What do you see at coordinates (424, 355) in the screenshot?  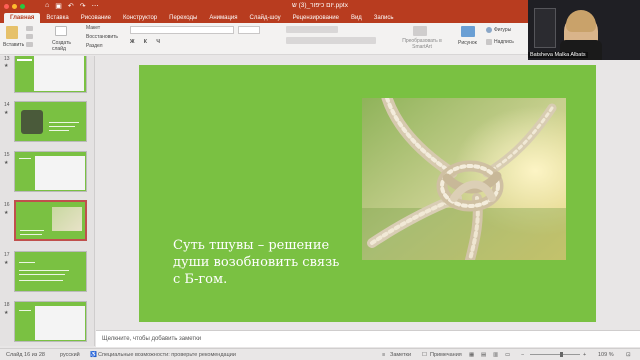 I see `comments-icon: ☐` at bounding box center [424, 355].